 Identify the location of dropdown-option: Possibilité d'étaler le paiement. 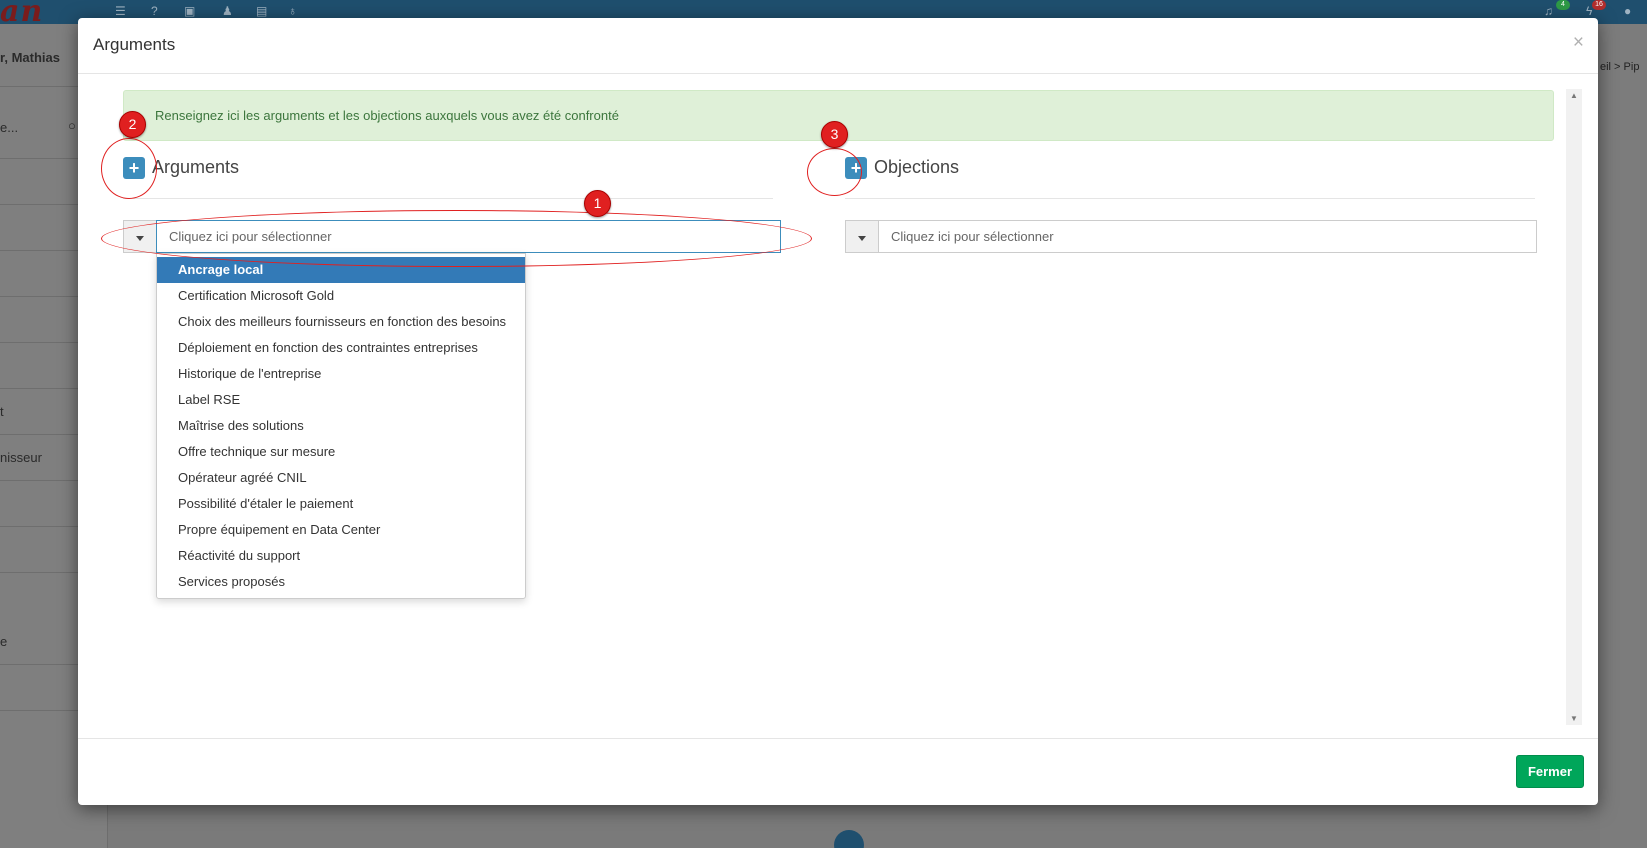
(341, 504).